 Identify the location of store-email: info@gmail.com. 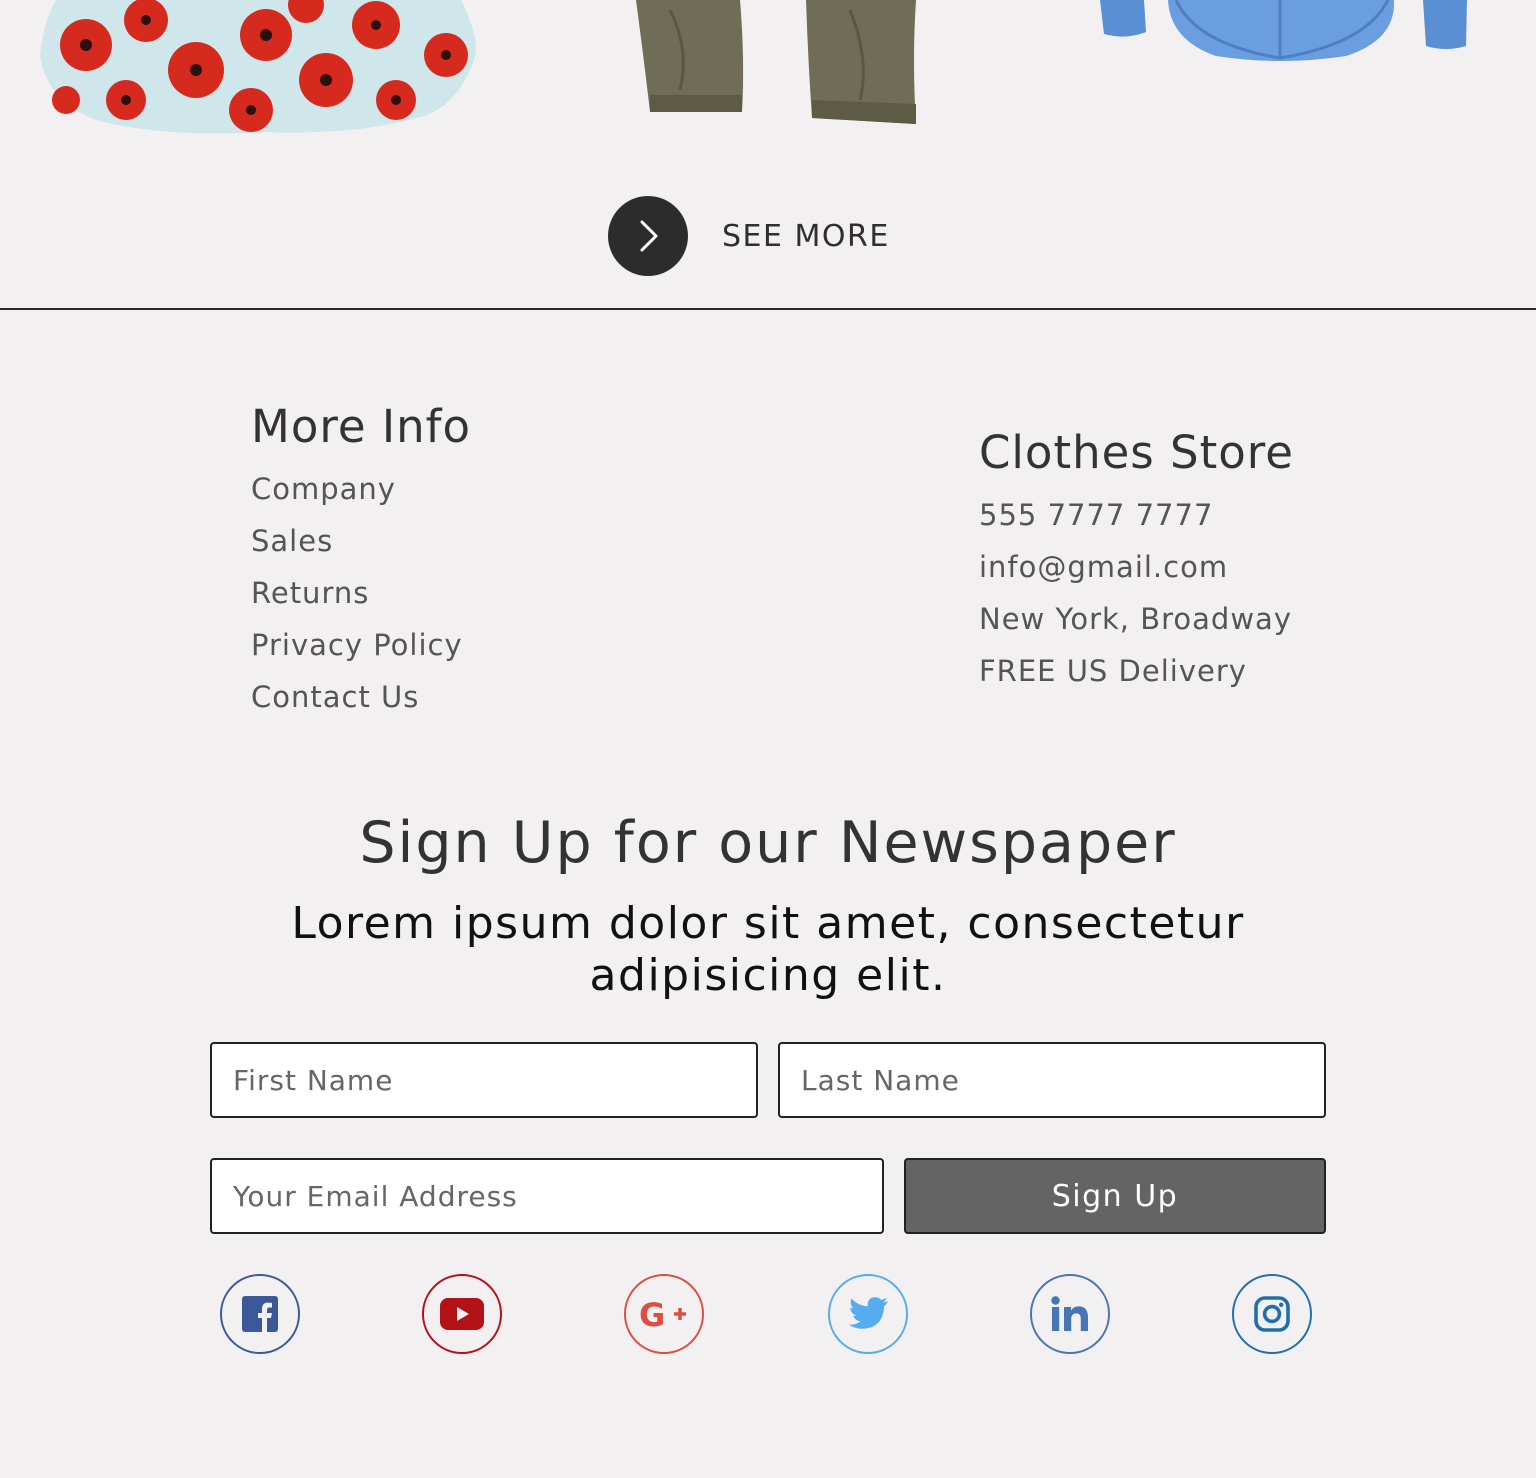
(1104, 567).